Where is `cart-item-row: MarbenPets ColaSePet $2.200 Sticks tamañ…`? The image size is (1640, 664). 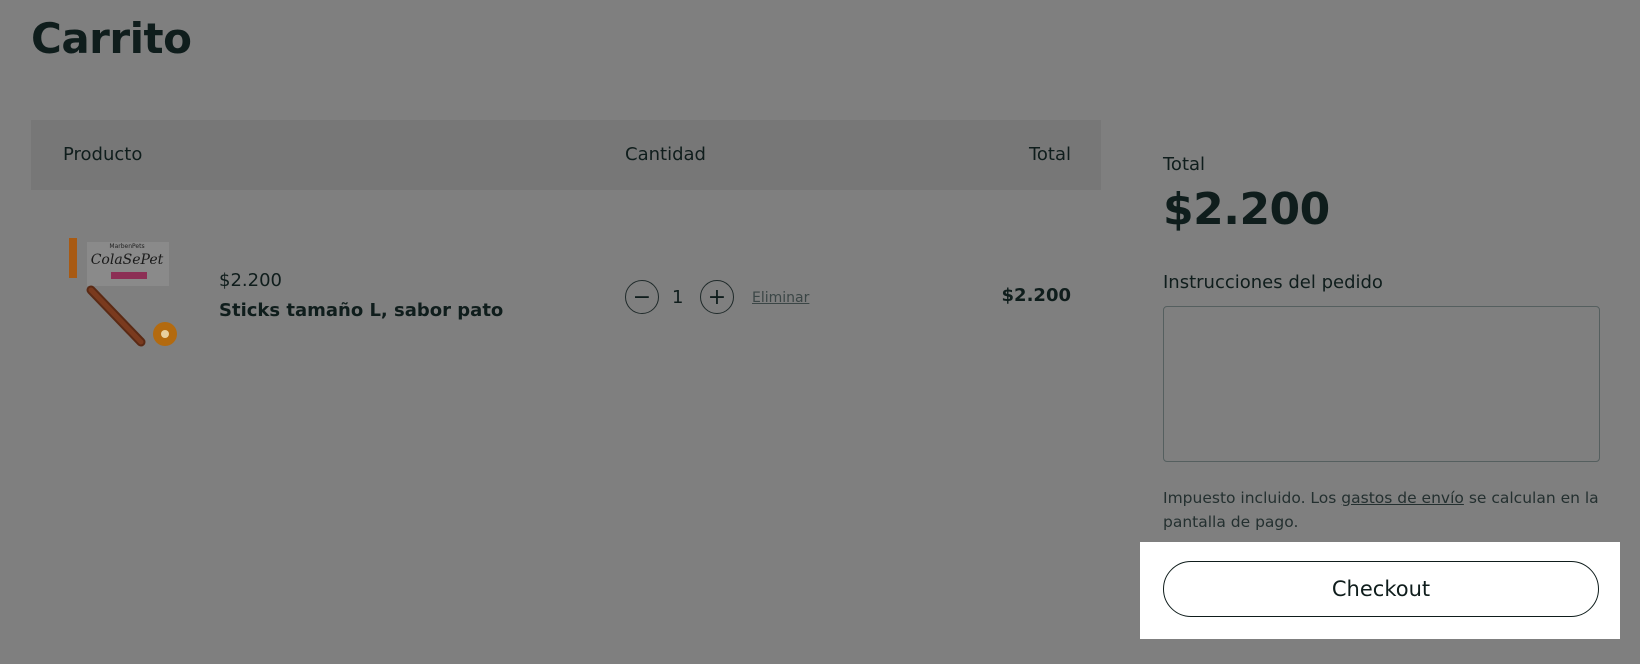
cart-item-row: MarbenPets ColaSePet $2.200 Sticks tamañ… is located at coordinates (566, 295).